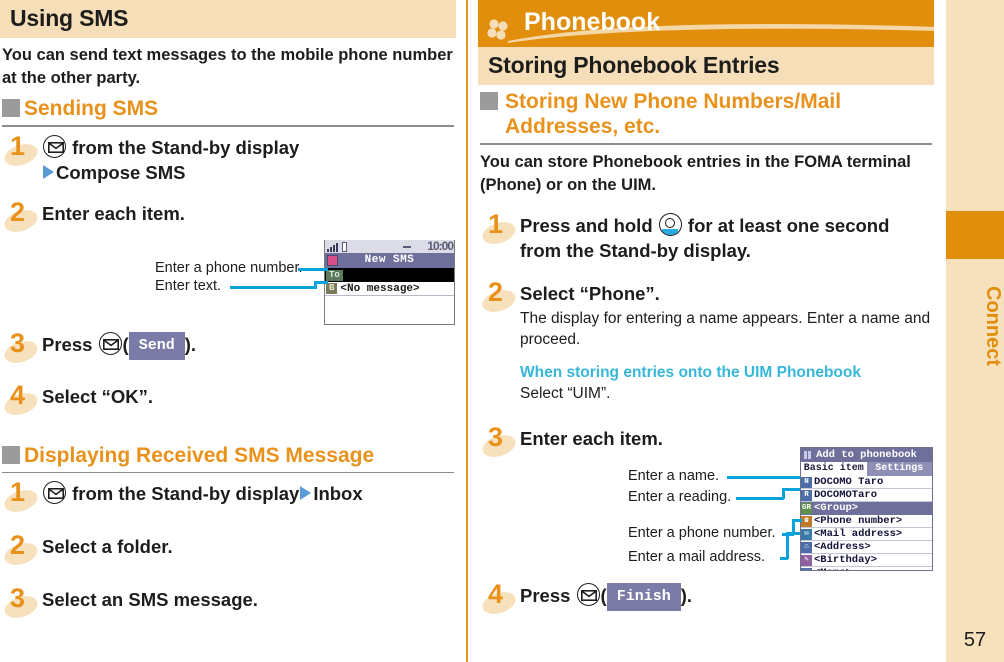 Image resolution: width=1004 pixels, height=662 pixels. What do you see at coordinates (866, 495) in the screenshot?
I see `phonebook-row-reading: R DOCOMOTaro` at bounding box center [866, 495].